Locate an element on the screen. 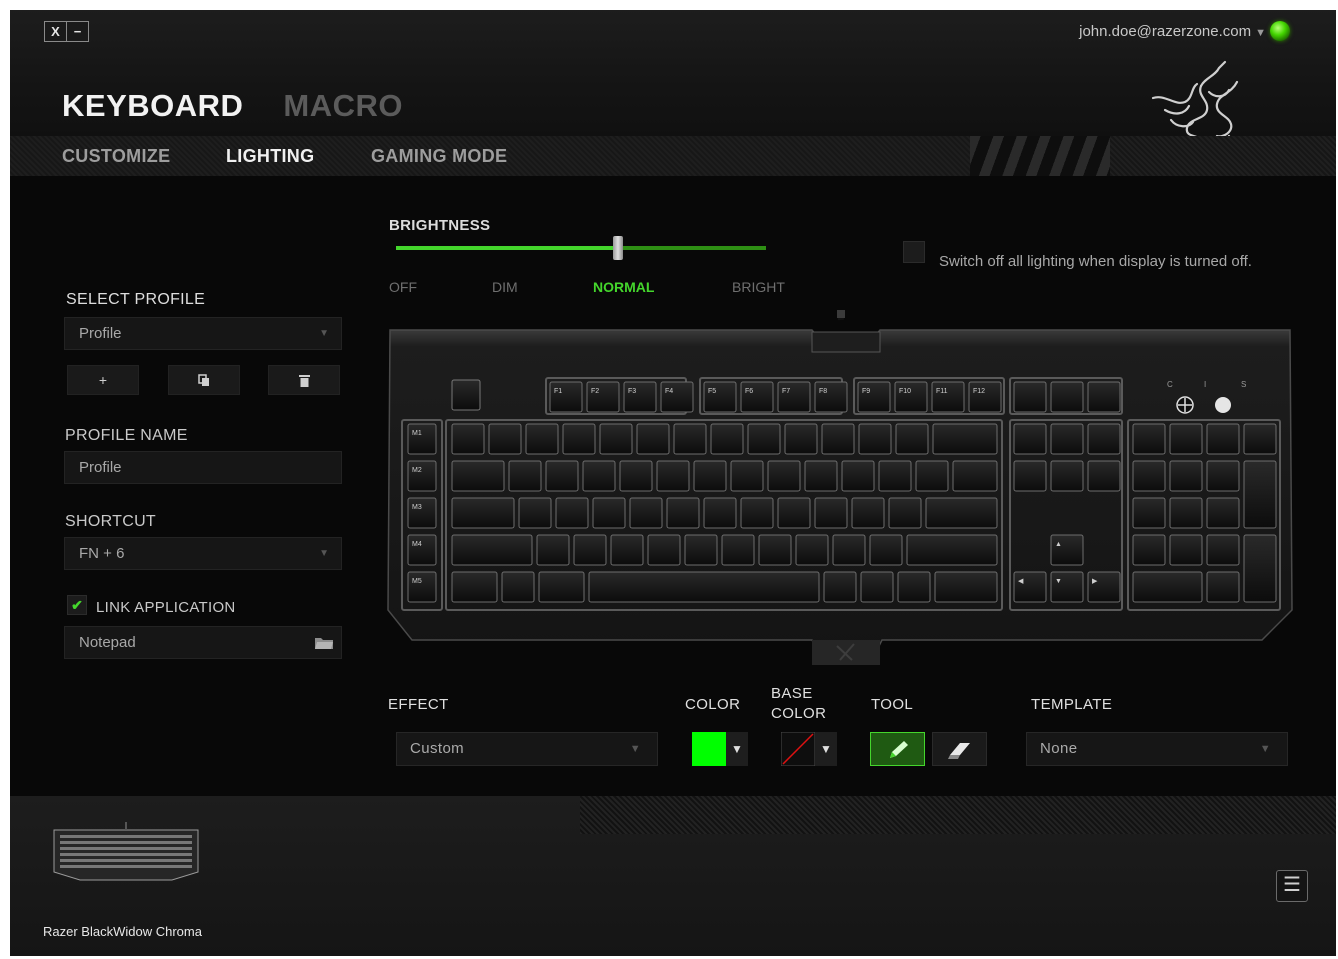  brightness-level-off: OFF is located at coordinates (403, 287).